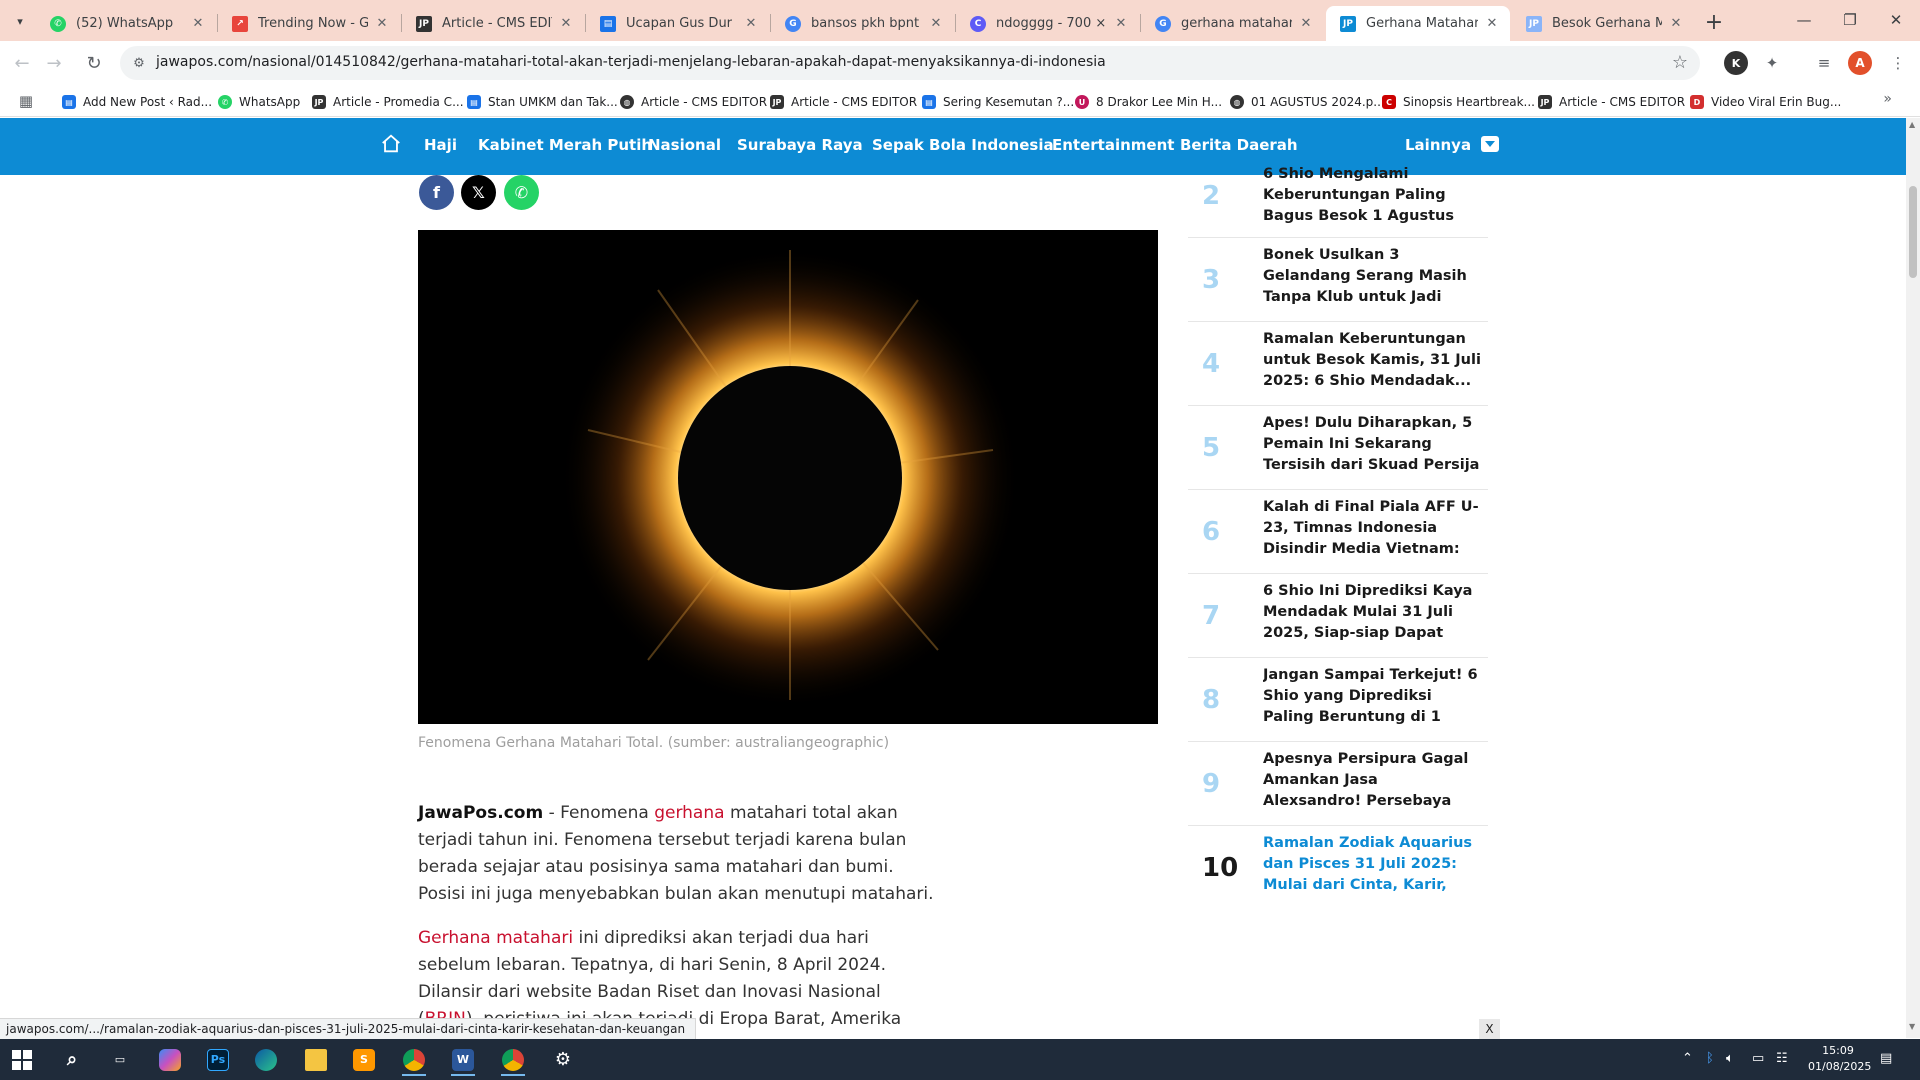 This screenshot has height=1080, width=1920. Describe the element at coordinates (513, 1059) in the screenshot. I see `chrome-profile-app` at that location.